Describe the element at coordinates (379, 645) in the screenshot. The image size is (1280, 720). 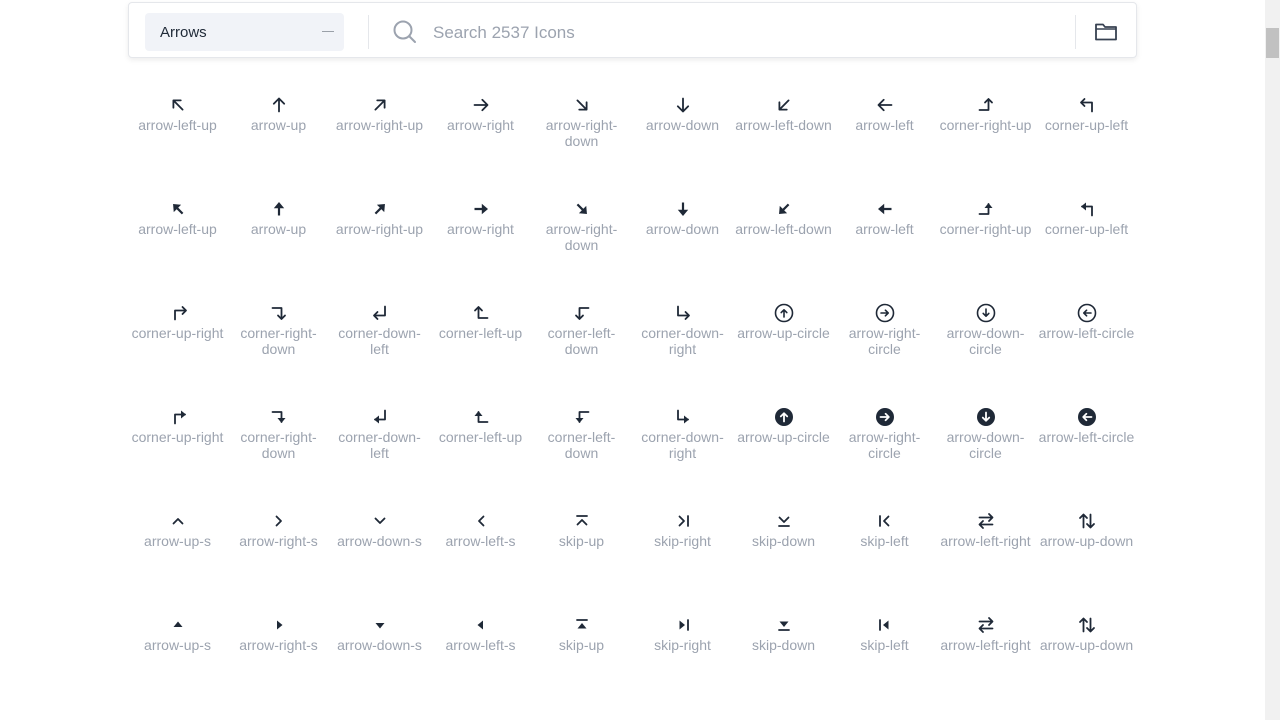
I see `icon-label: arrow-down-s` at that location.